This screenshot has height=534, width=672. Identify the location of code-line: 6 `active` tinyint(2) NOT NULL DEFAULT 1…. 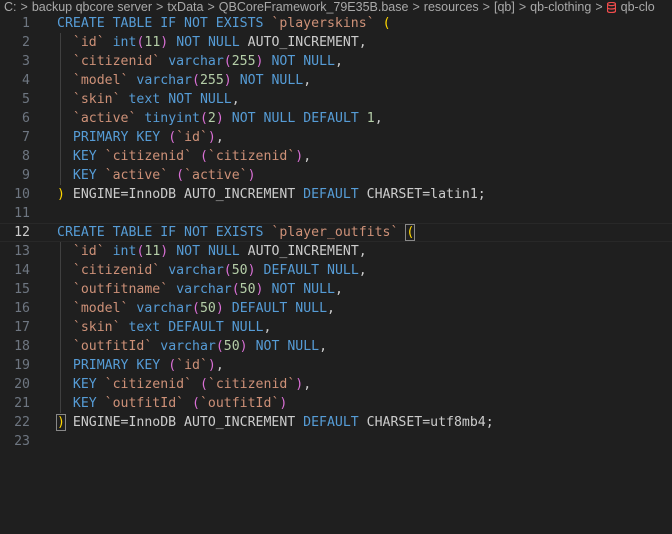
(336, 118).